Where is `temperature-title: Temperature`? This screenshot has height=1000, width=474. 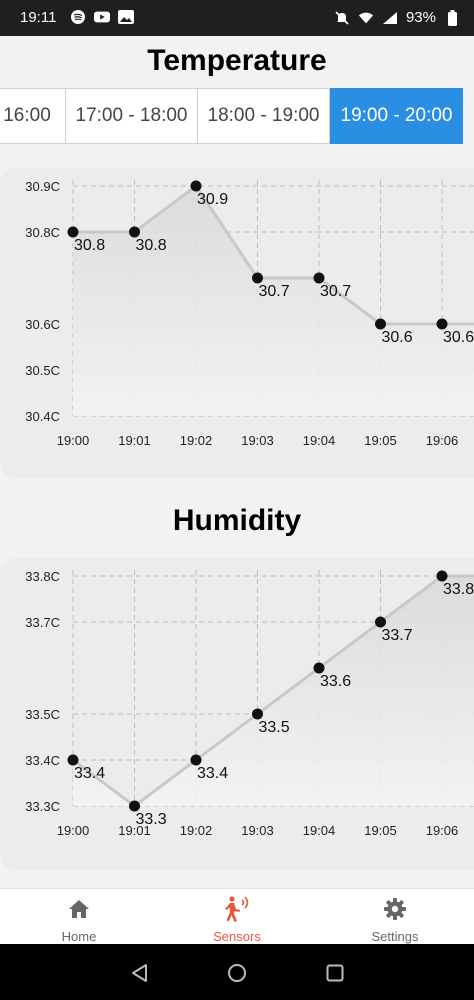
temperature-title: Temperature is located at coordinates (237, 60).